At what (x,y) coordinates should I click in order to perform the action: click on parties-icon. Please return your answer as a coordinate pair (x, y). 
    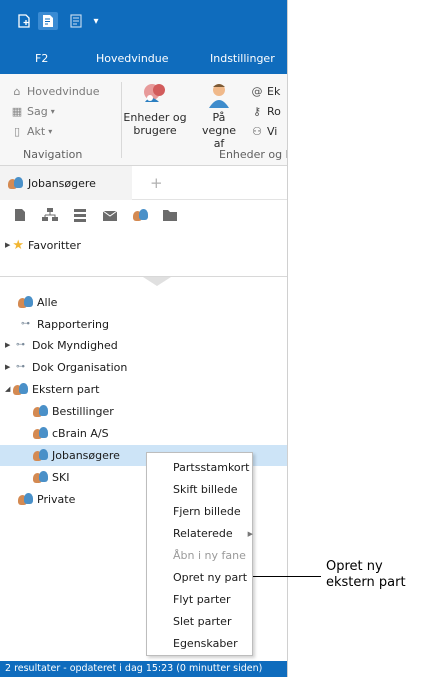
    Looking at the image, I should click on (140, 215).